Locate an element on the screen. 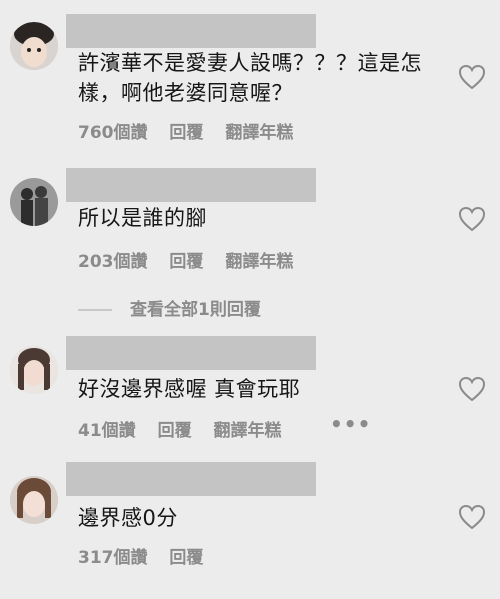  comment-meta: 760個讚 回覆 翻譯年糕 is located at coordinates (193, 130).